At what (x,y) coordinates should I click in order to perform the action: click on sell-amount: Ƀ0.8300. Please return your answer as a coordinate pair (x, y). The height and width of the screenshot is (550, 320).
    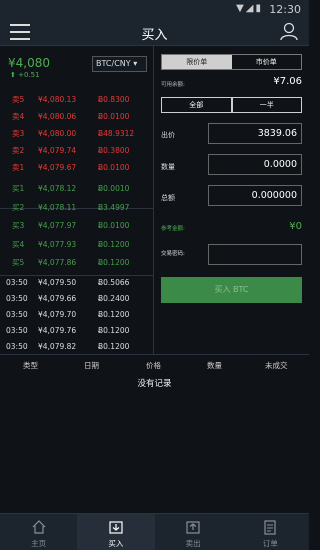
    Looking at the image, I should click on (114, 99).